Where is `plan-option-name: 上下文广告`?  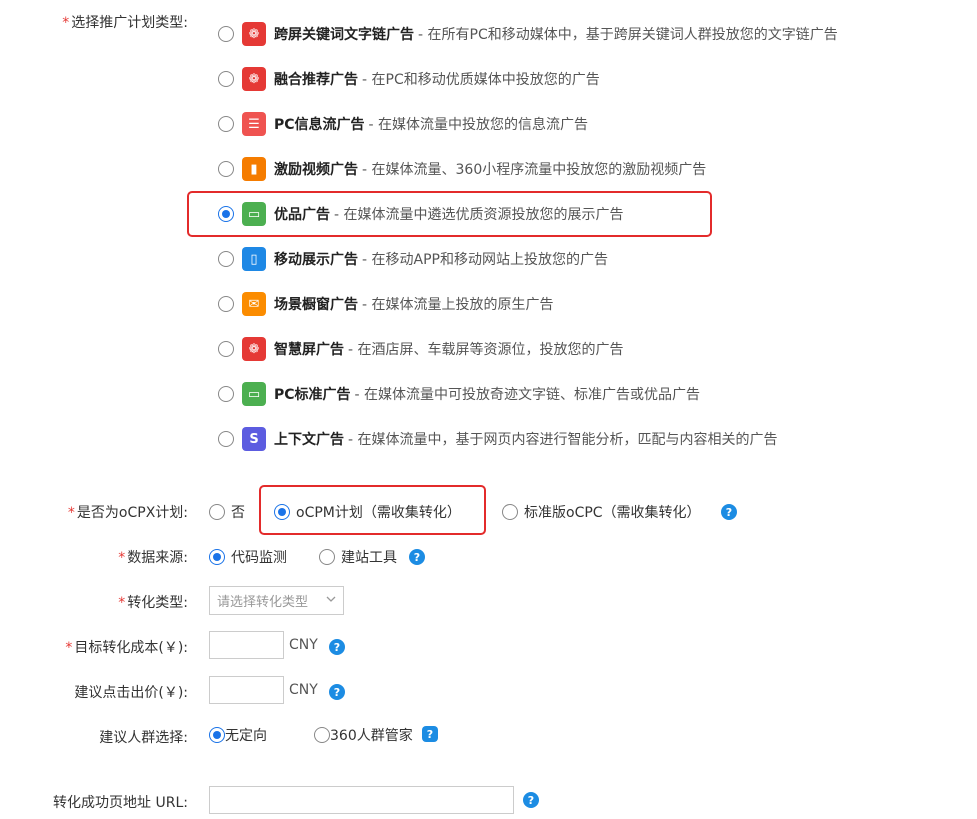
plan-option-name: 上下文广告 is located at coordinates (309, 440).